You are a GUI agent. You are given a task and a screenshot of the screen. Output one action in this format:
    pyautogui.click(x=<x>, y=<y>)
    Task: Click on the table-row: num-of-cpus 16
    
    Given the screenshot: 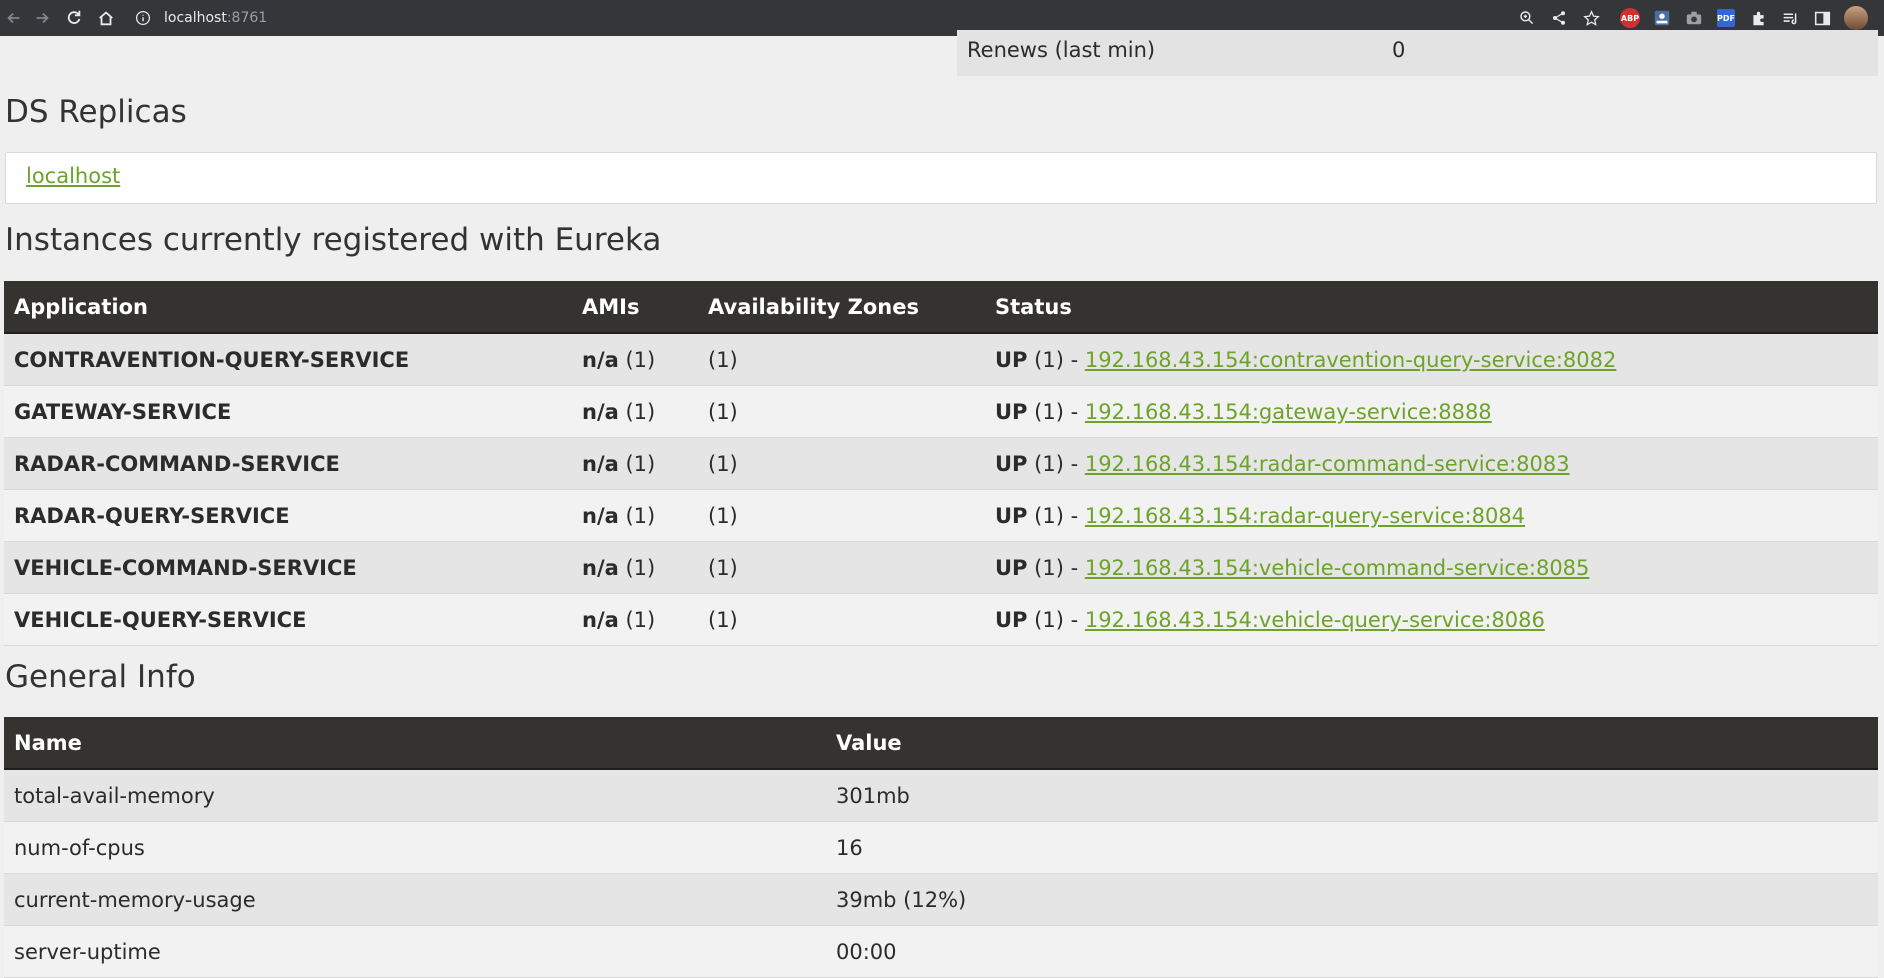 What is the action you would take?
    pyautogui.click(x=941, y=847)
    